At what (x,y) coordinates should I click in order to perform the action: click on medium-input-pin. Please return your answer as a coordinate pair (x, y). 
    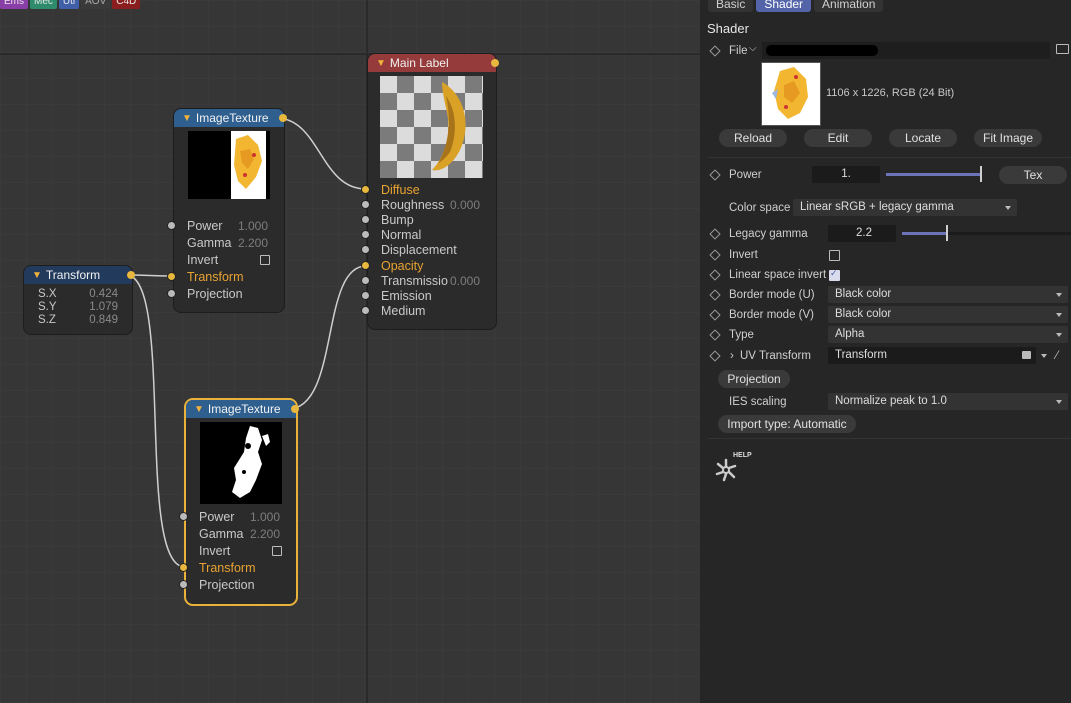
    Looking at the image, I should click on (365, 310).